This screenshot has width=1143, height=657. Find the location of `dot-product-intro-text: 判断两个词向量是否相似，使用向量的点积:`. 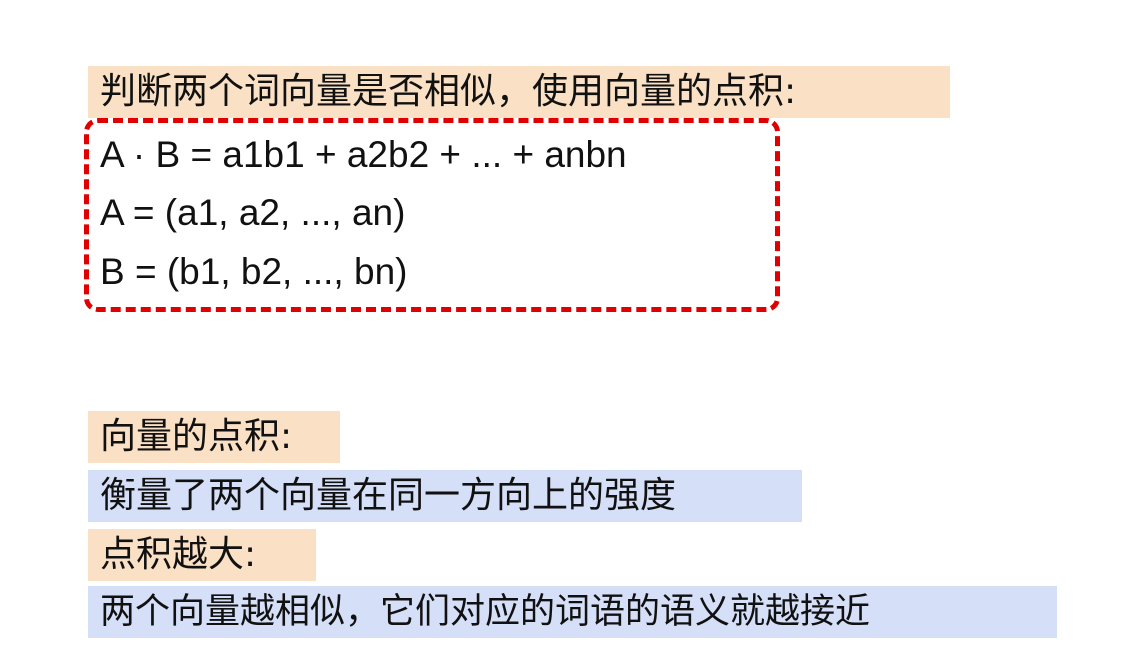

dot-product-intro-text: 判断两个词向量是否相似，使用向量的点积: is located at coordinates (448, 91).